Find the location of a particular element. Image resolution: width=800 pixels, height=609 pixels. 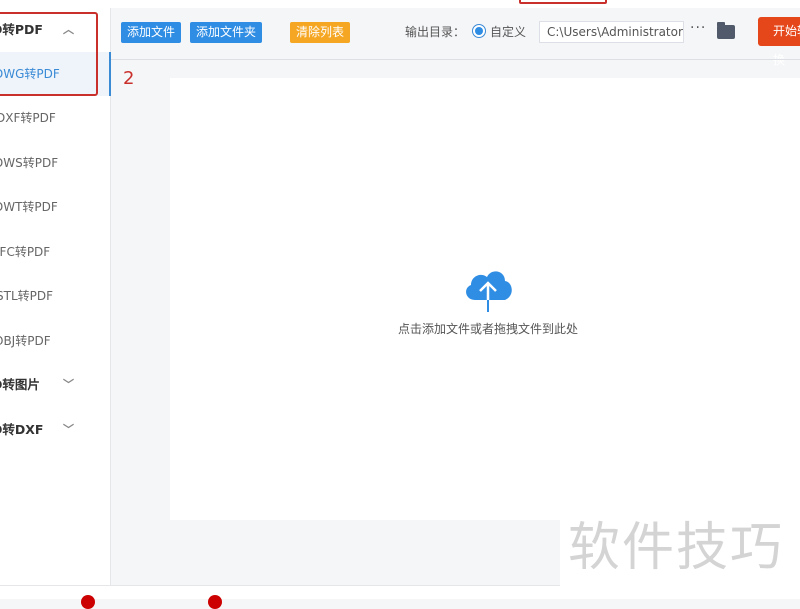

custom-radio is located at coordinates (479, 31).